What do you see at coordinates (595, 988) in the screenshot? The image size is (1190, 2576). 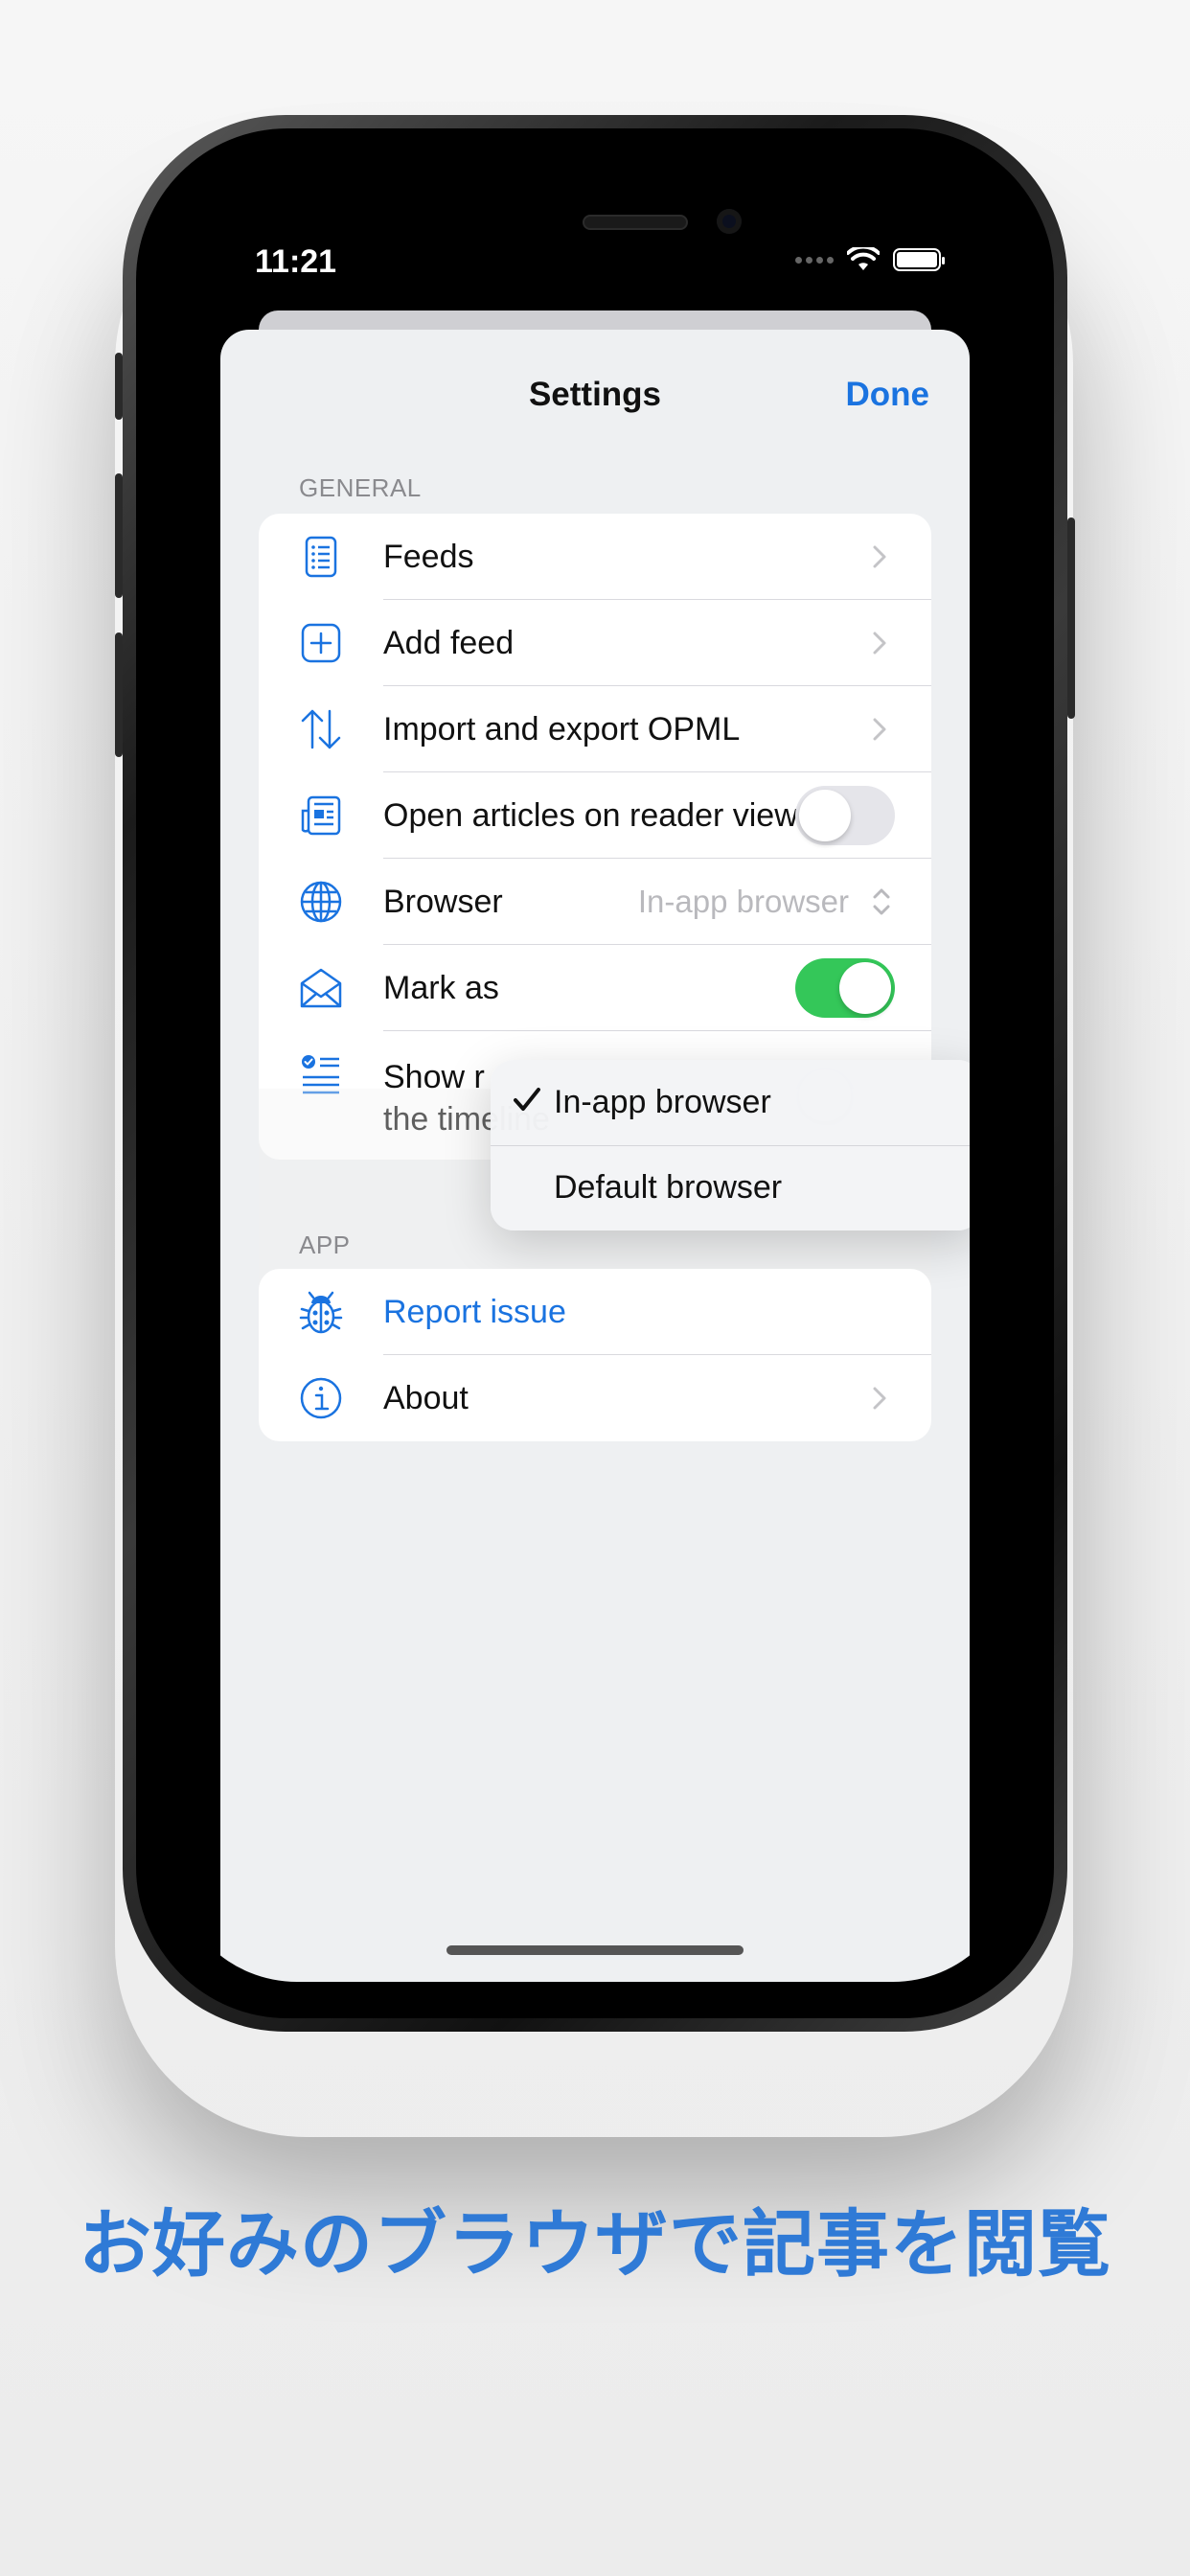 I see `row-mark-as: Mark as` at bounding box center [595, 988].